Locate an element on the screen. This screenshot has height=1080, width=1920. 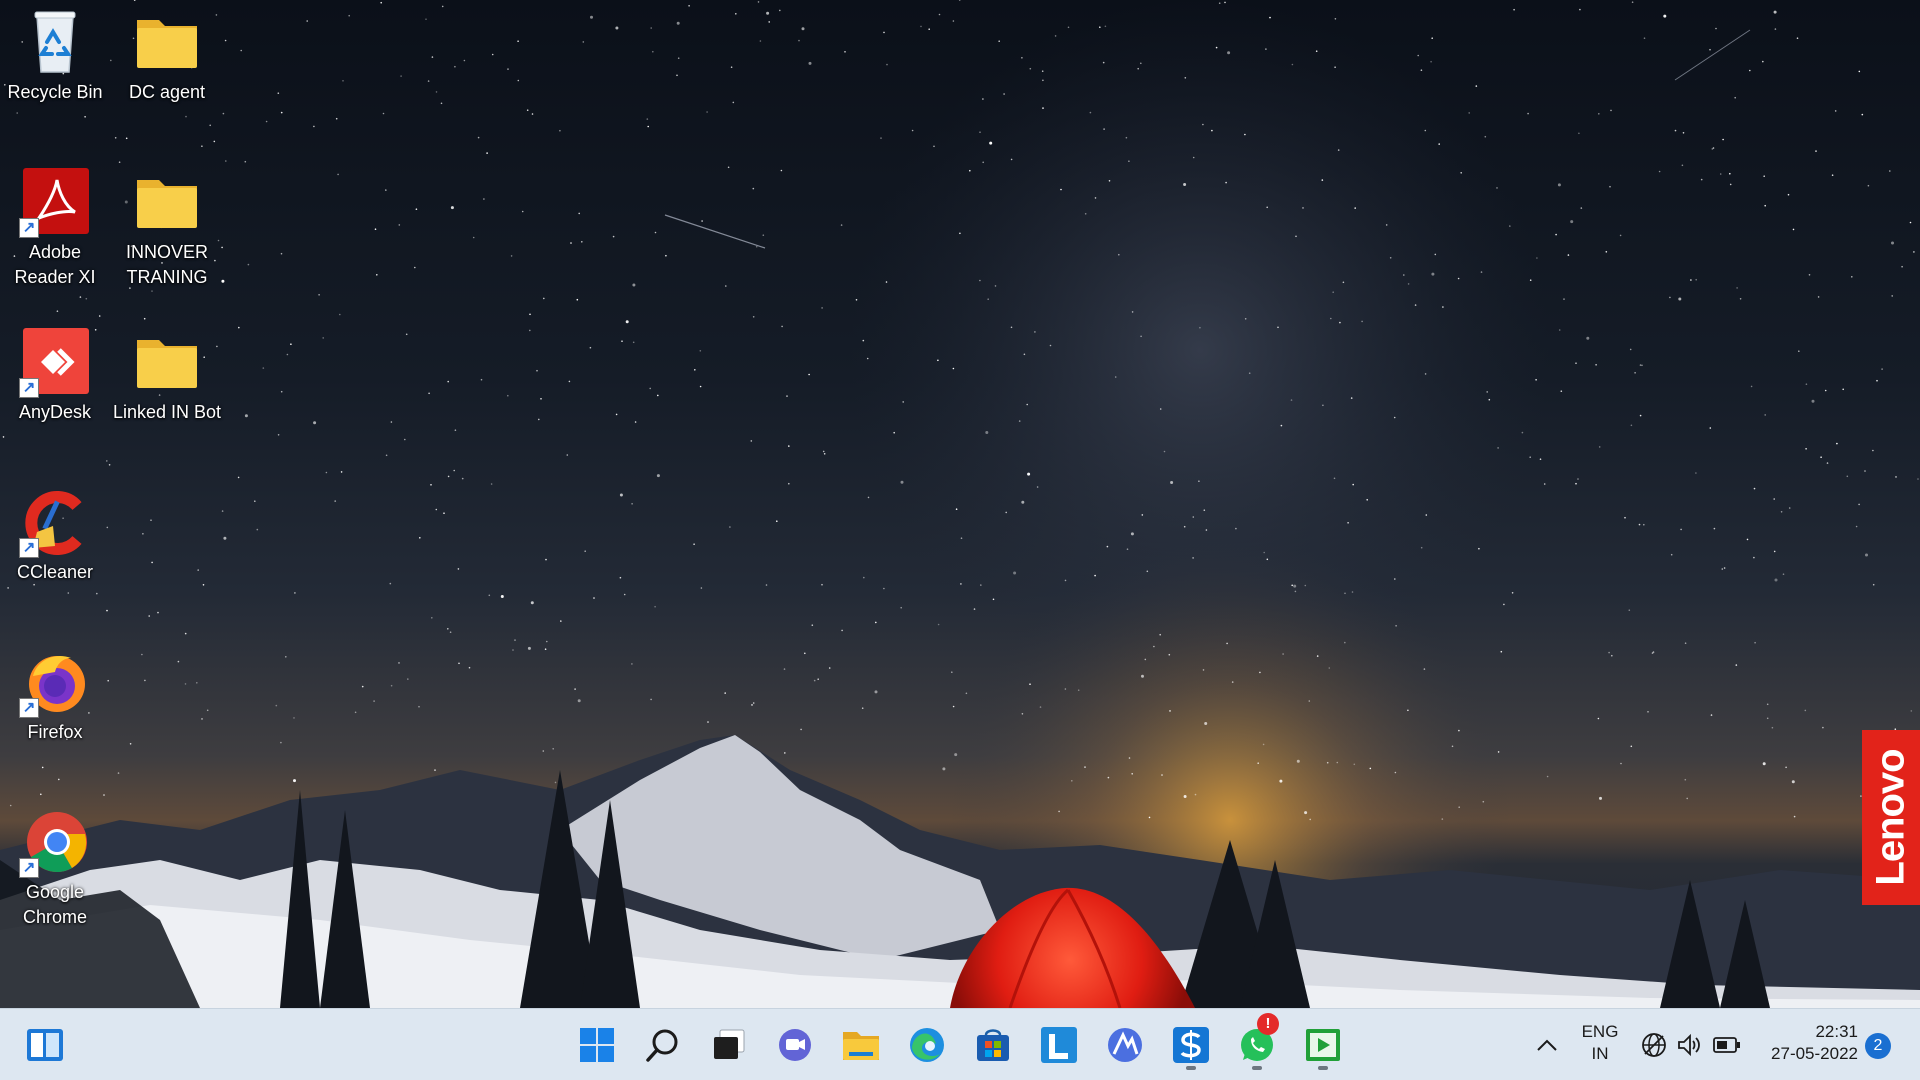
desktop-icon-label: Adobe Reader XI is located at coordinates (55, 264).